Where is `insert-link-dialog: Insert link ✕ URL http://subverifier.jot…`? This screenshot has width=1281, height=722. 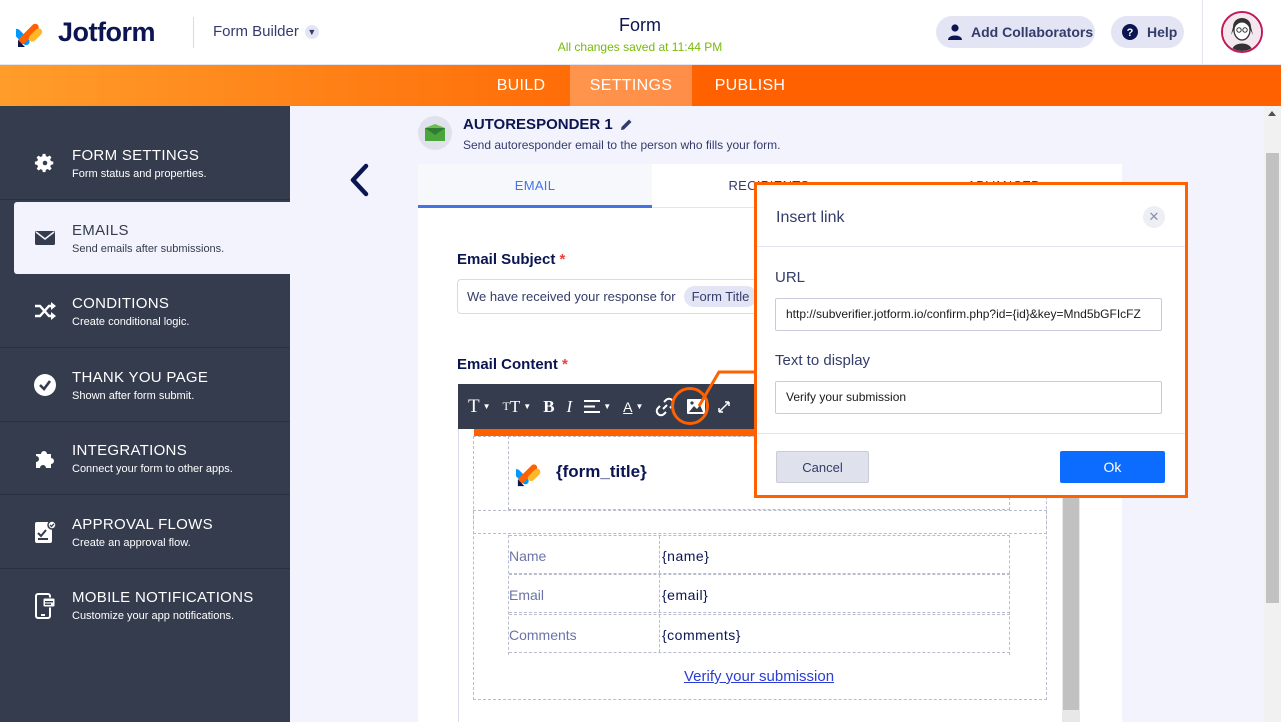
insert-link-dialog: Insert link ✕ URL http://subverifier.jot… is located at coordinates (971, 340).